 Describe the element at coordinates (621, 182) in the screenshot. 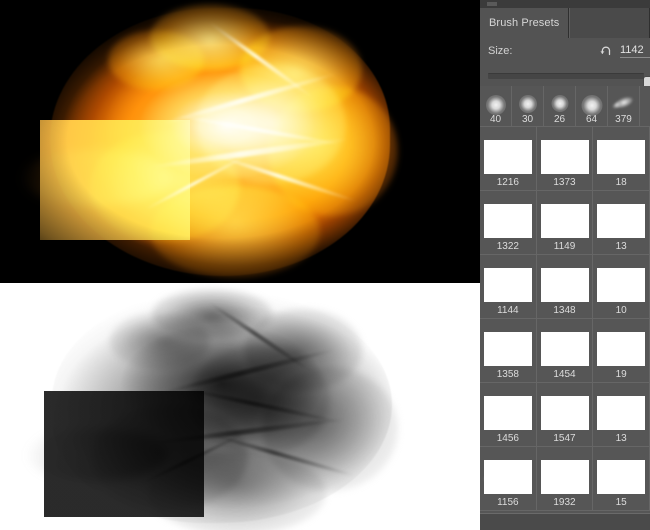

I see `brush-preset-label: 18` at that location.